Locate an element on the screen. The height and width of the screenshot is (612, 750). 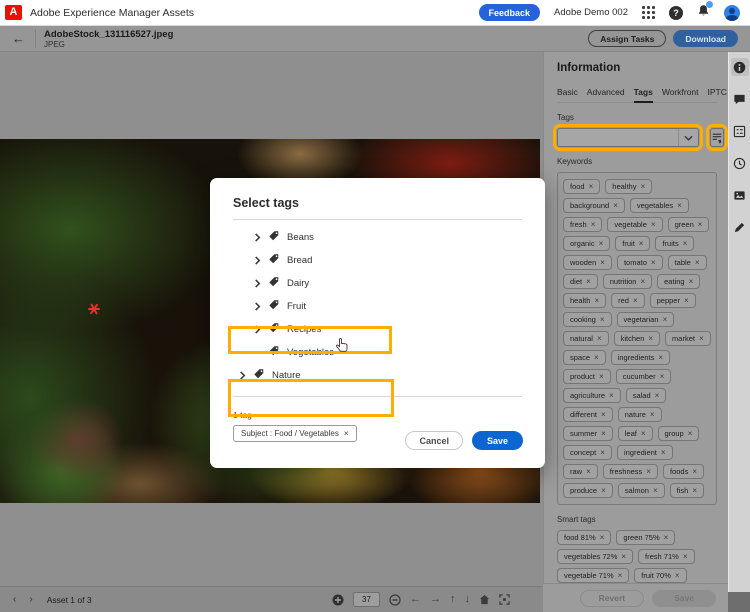
tag-chip: different × is located at coordinates (588, 414).